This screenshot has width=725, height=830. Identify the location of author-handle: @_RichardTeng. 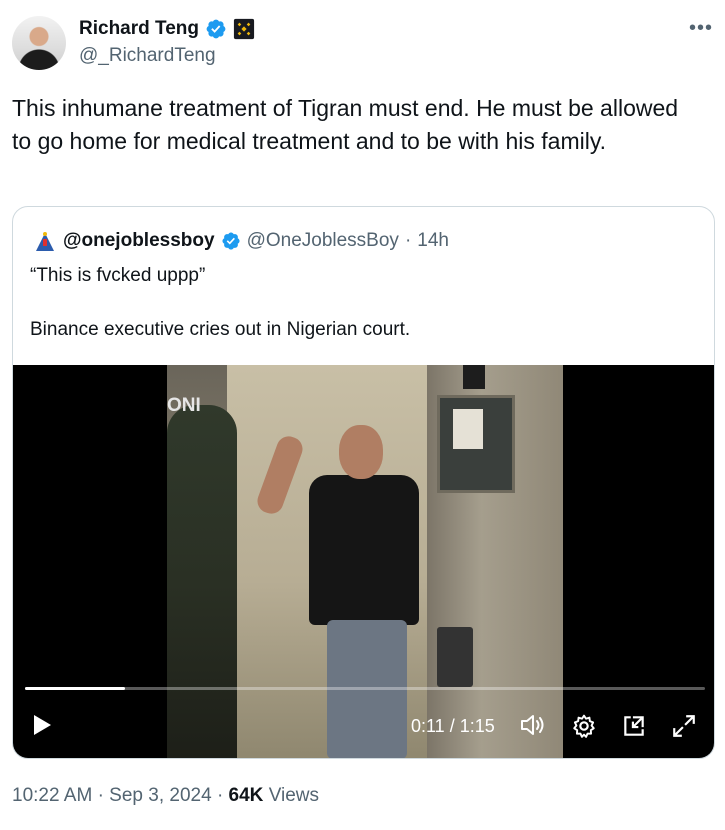
(147, 56).